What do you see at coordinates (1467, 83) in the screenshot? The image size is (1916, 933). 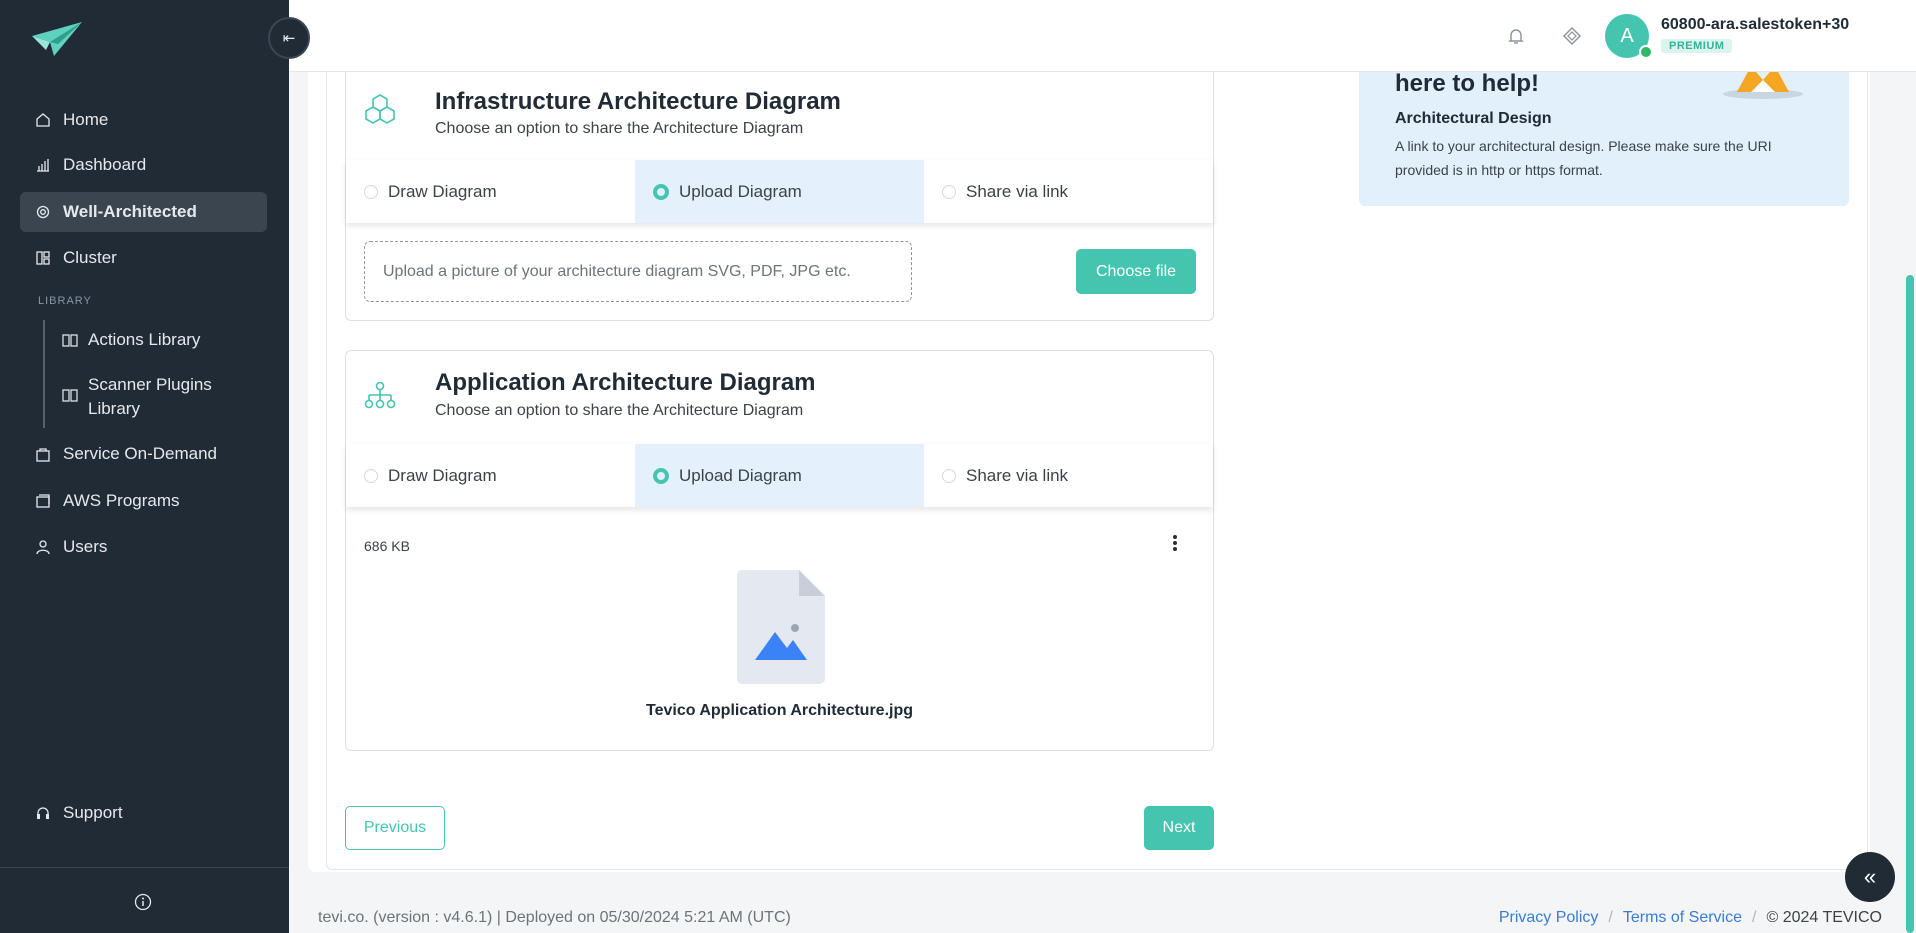 I see `help-title: here to help!` at bounding box center [1467, 83].